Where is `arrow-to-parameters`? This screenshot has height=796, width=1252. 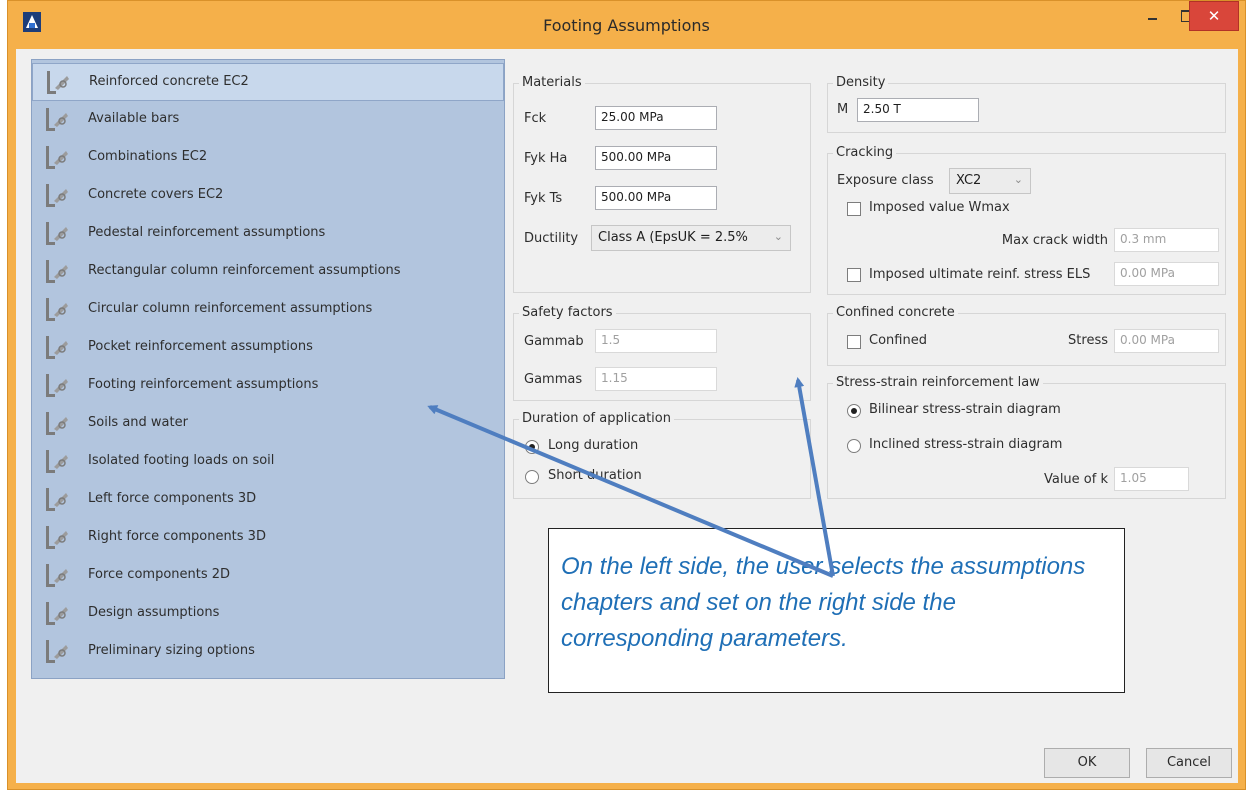 arrow-to-parameters is located at coordinates (814, 477).